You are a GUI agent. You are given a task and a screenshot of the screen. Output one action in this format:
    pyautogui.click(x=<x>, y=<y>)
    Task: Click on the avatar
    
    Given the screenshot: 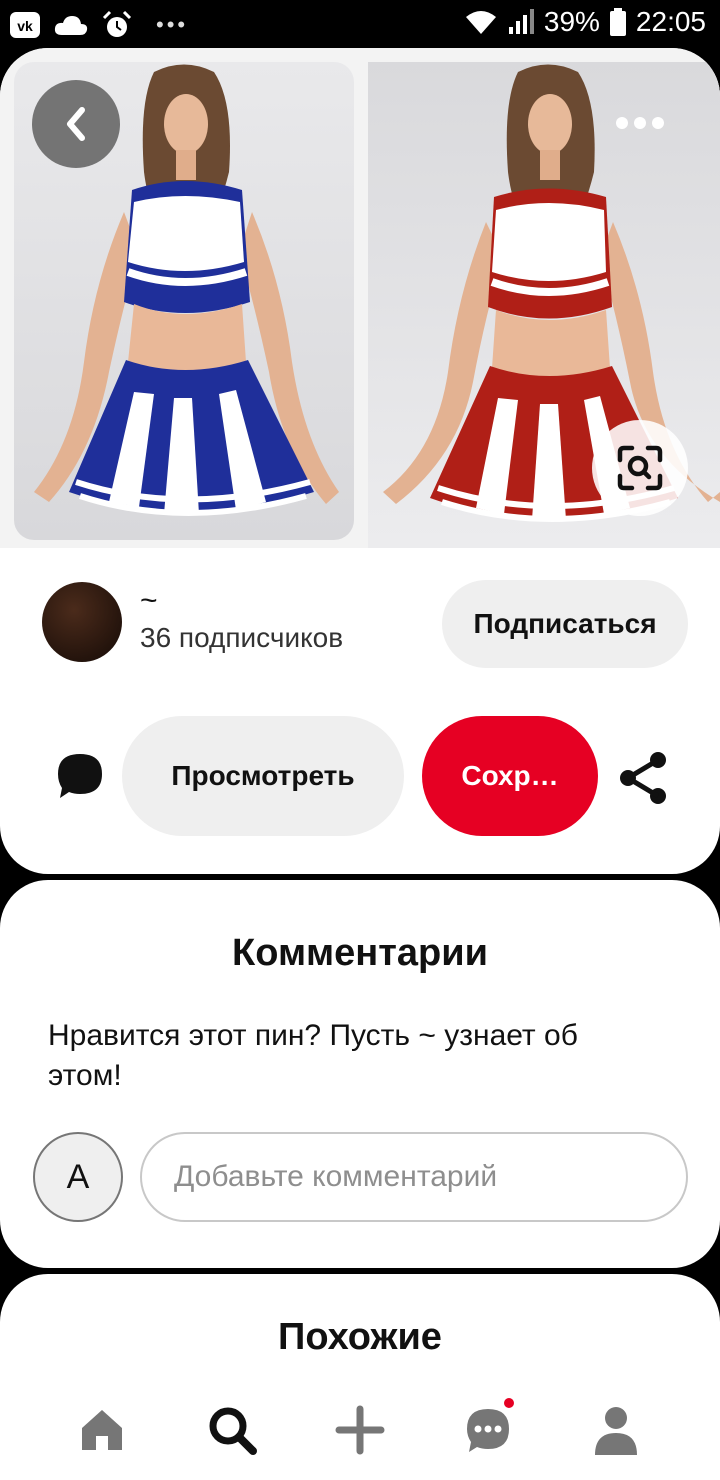 What is the action you would take?
    pyautogui.click(x=82, y=622)
    